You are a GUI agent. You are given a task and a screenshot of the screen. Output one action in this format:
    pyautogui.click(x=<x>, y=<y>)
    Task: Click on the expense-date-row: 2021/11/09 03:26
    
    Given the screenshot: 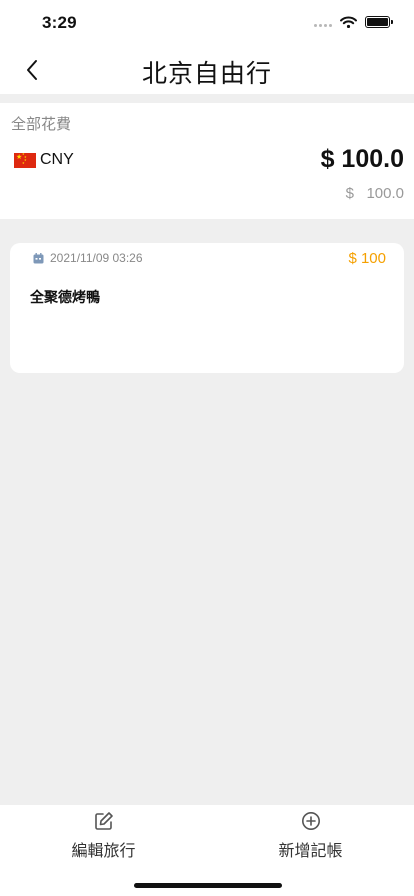 What is the action you would take?
    pyautogui.click(x=88, y=258)
    